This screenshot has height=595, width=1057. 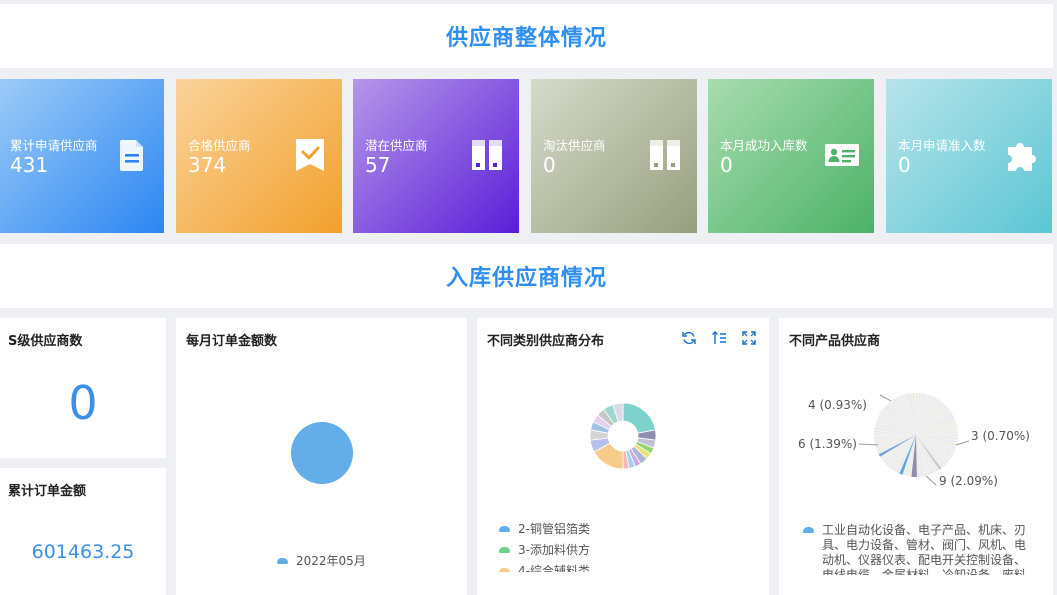 I want to click on s-level-count: 0, so click(x=83, y=403).